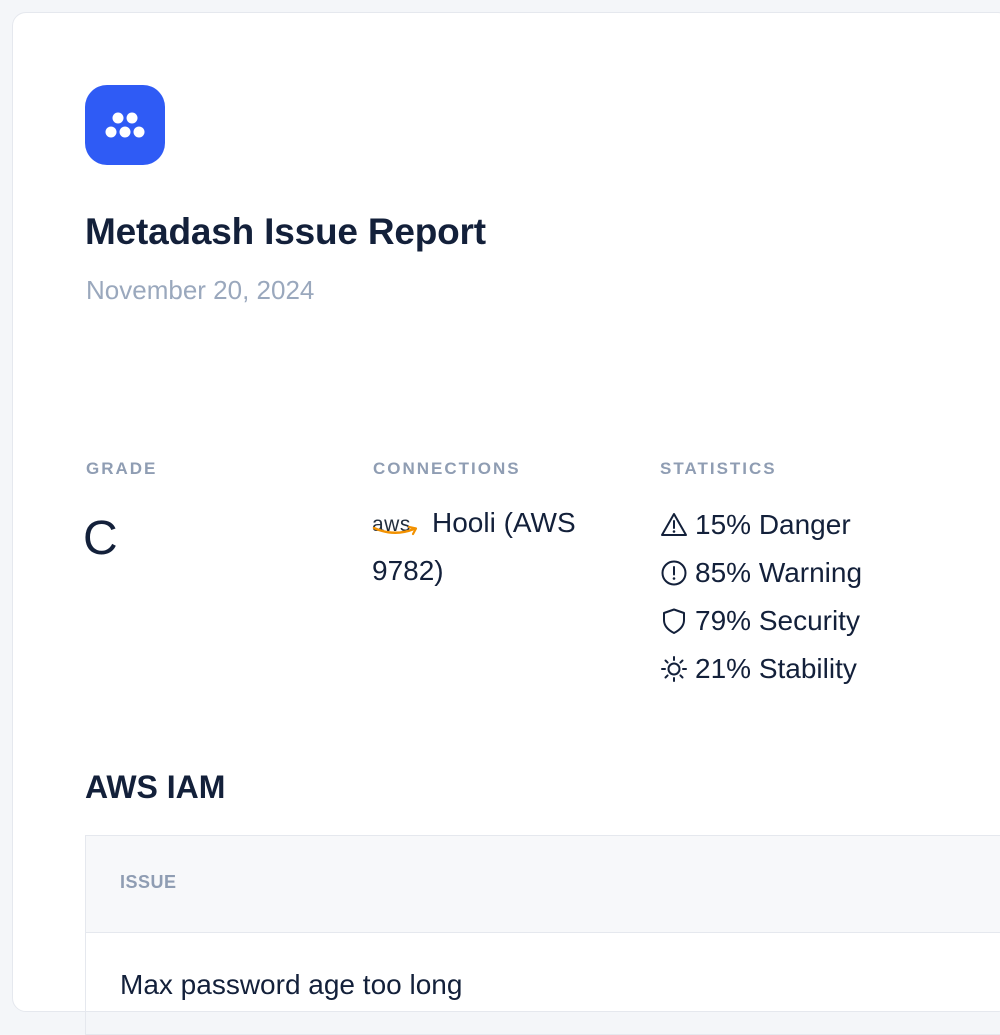 Image resolution: width=1000 pixels, height=1035 pixels. I want to click on stat-danger: 15% Danger, so click(760, 525).